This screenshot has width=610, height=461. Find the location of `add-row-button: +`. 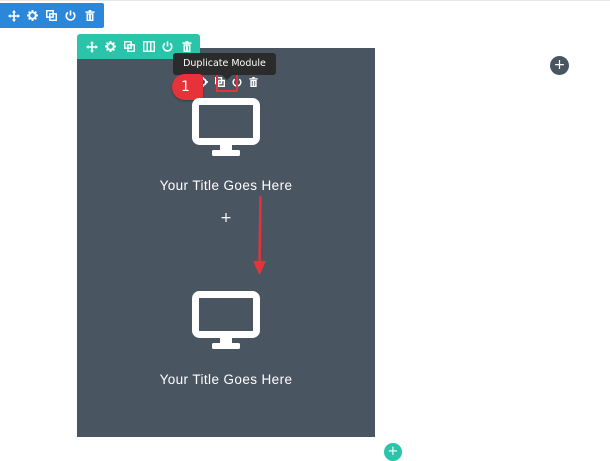

add-row-button: + is located at coordinates (393, 452).